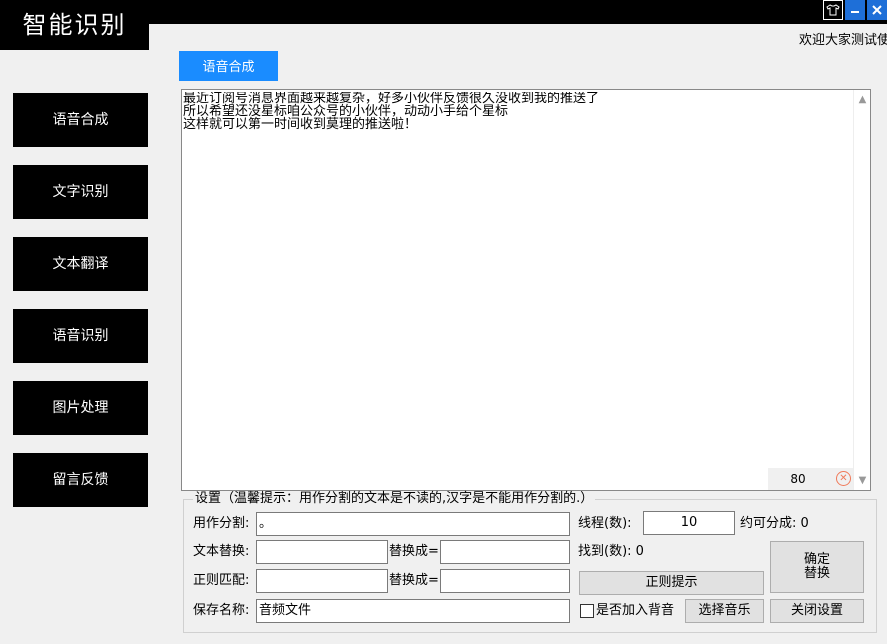 This screenshot has height=644, width=887. I want to click on save-name-input: 音频文件, so click(413, 611).